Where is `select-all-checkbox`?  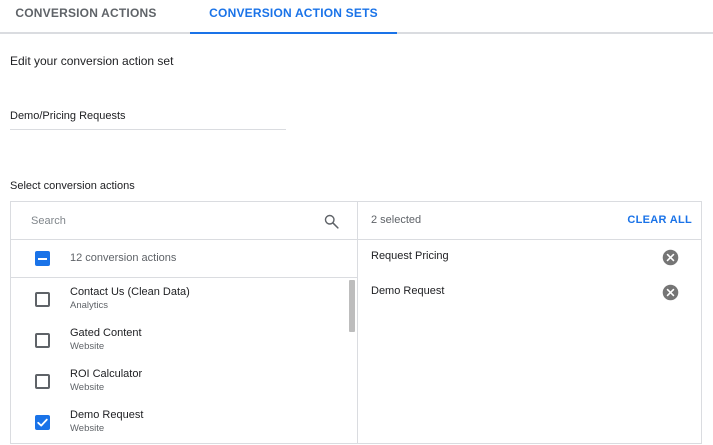 select-all-checkbox is located at coordinates (42, 258).